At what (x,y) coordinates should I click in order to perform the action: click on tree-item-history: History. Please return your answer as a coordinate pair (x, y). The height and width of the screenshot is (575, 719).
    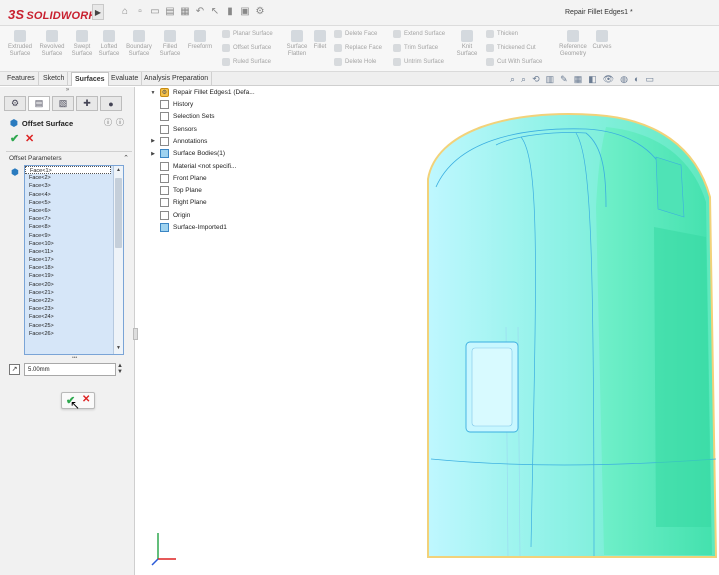
    Looking at the image, I should click on (171, 104).